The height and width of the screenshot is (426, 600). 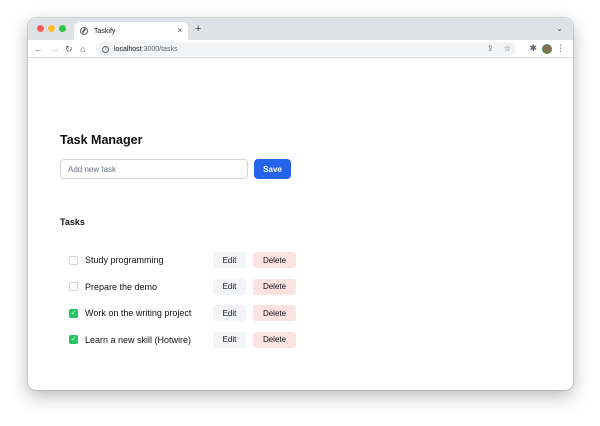 I want to click on tasks-heading: Tasks, so click(x=72, y=222).